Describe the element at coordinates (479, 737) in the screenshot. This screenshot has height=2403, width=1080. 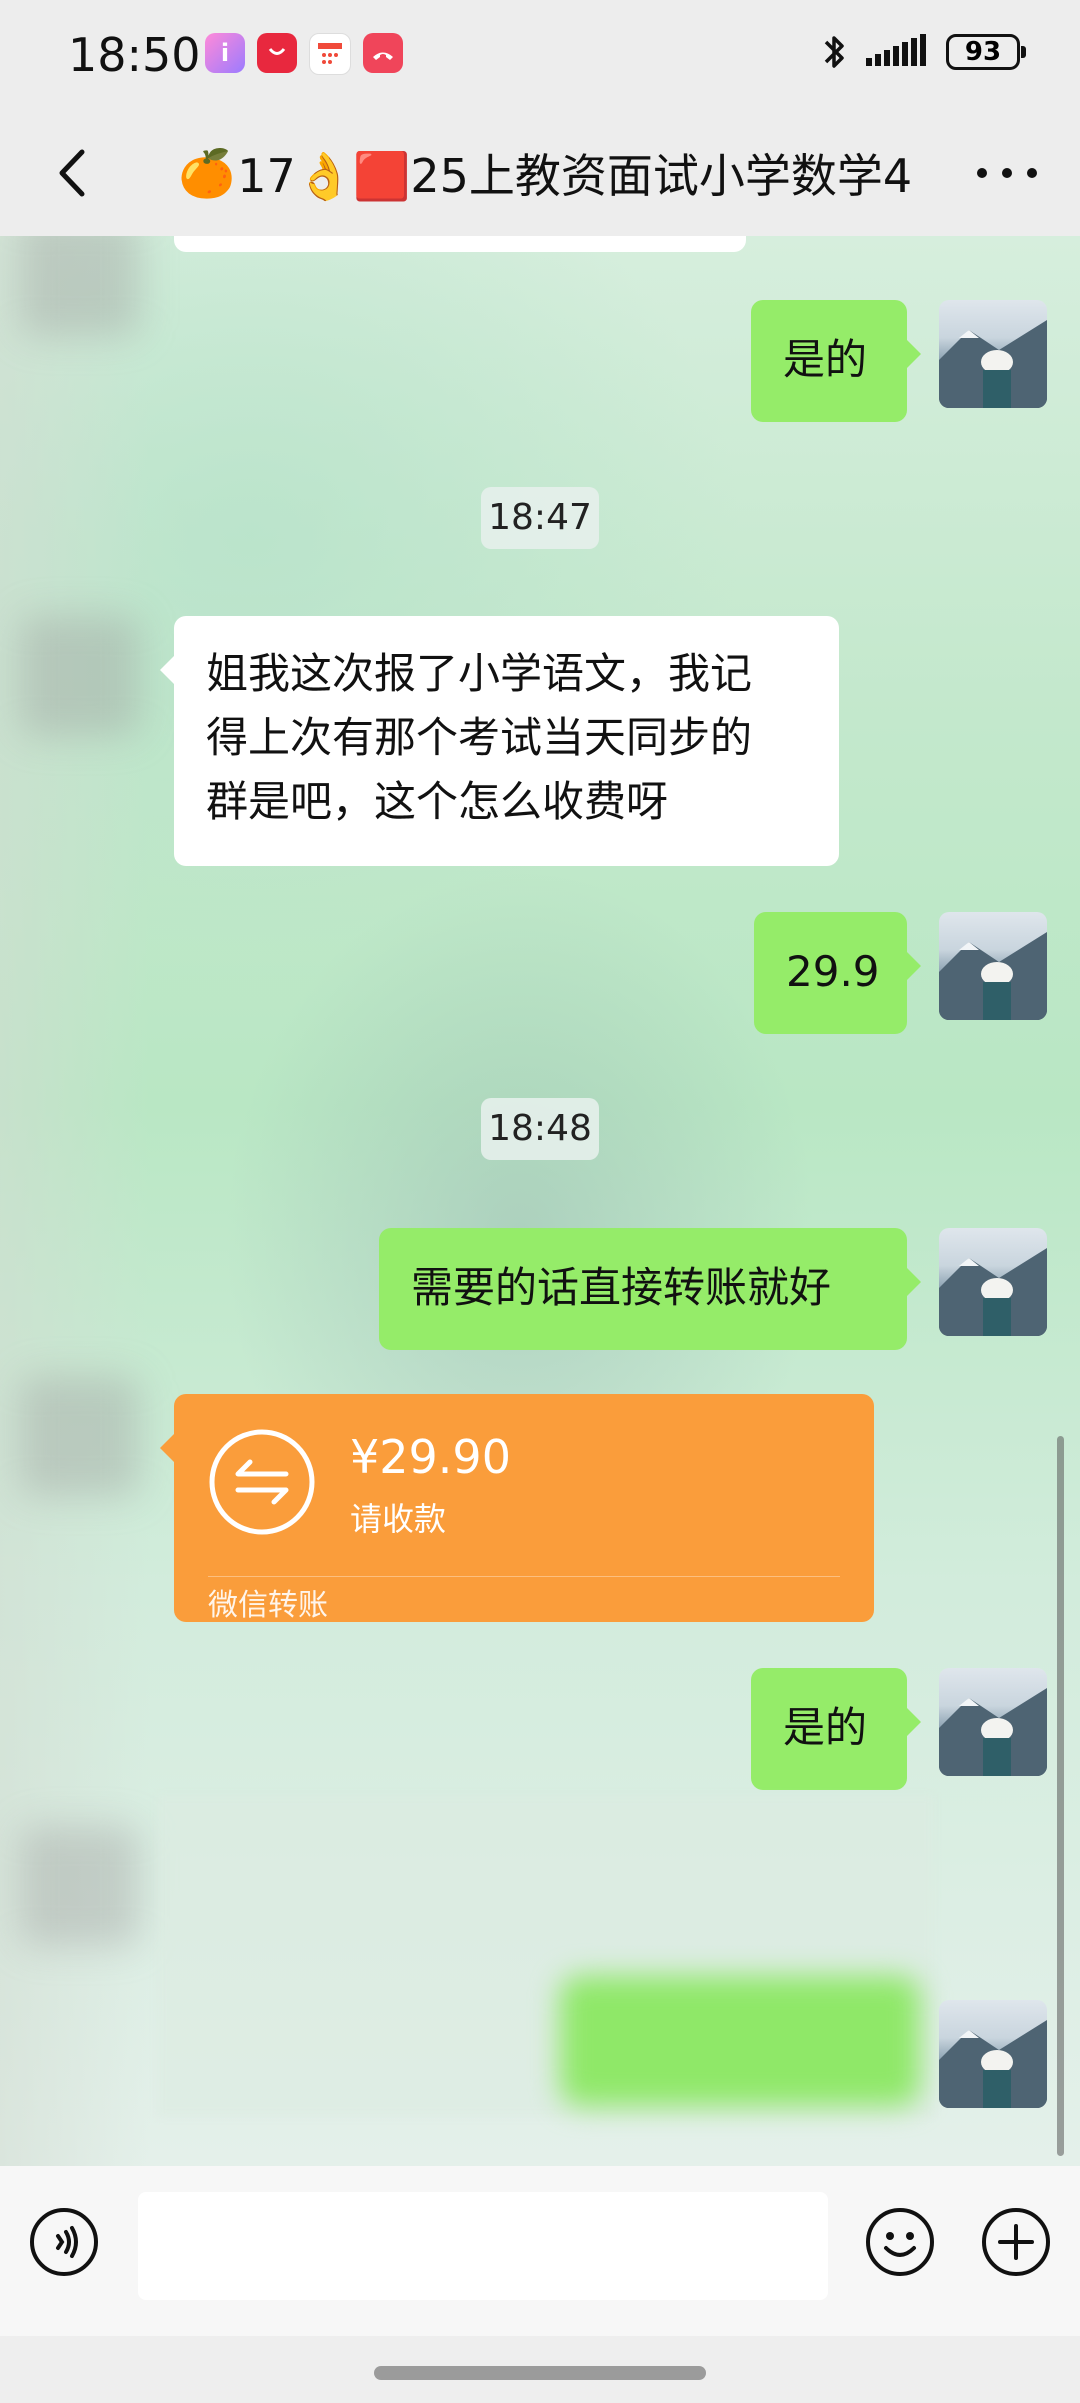
I see `message-line: 得上次有那个考试当天同步的` at that location.